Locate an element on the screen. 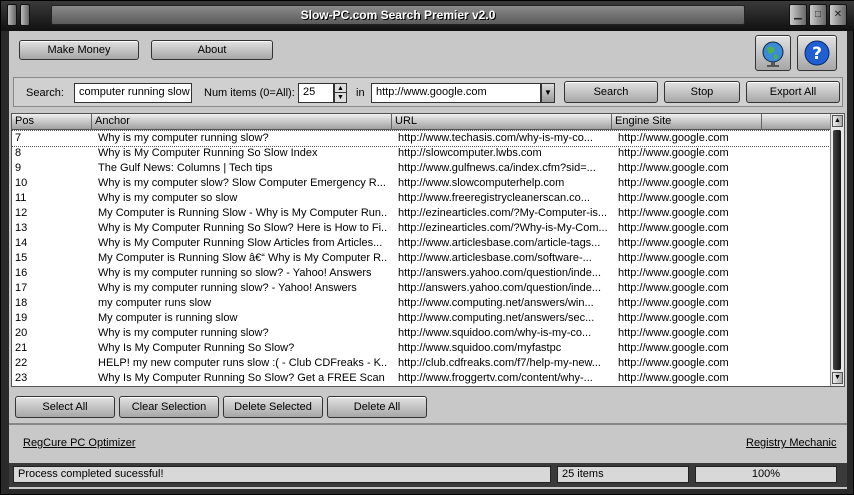 Image resolution: width=854 pixels, height=495 pixels. column-header-anchor: Anchor is located at coordinates (242, 122).